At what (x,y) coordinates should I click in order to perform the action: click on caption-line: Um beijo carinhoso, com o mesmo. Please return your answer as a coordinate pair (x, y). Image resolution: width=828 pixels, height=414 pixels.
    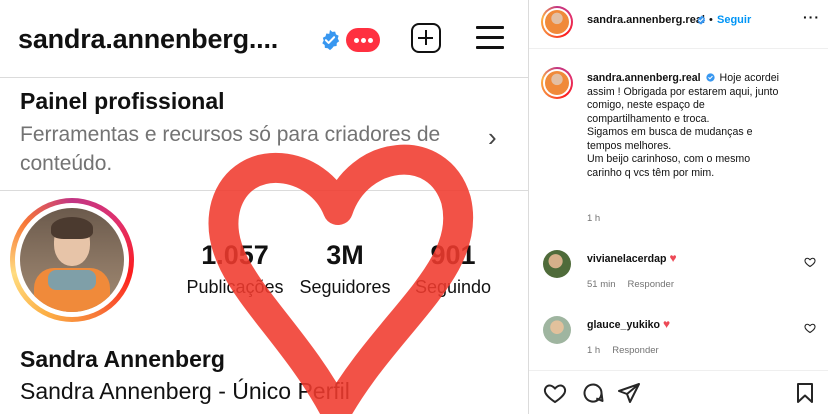
    Looking at the image, I should click on (669, 159).